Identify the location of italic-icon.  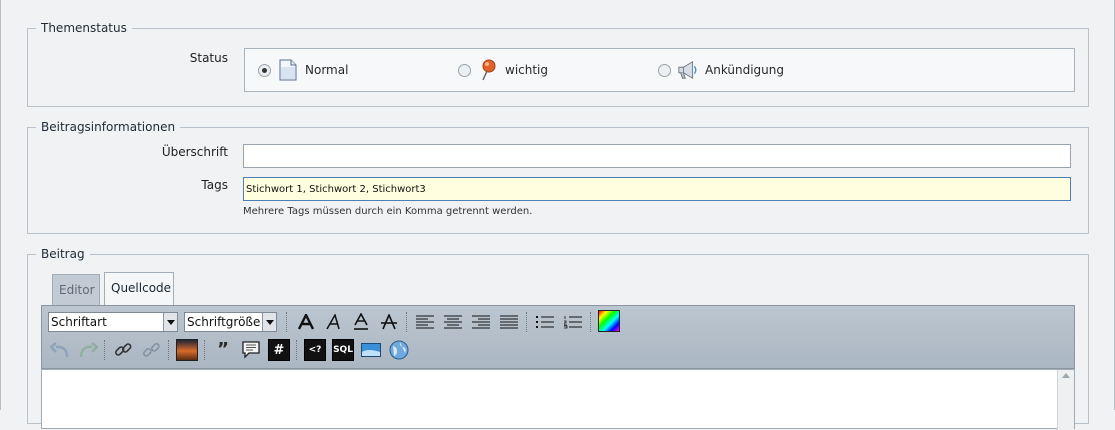
(333, 322).